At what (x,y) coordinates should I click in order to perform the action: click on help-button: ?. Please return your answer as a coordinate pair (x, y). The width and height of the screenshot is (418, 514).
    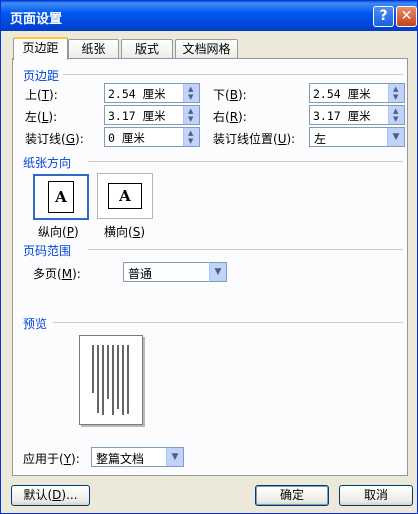
    Looking at the image, I should click on (383, 16).